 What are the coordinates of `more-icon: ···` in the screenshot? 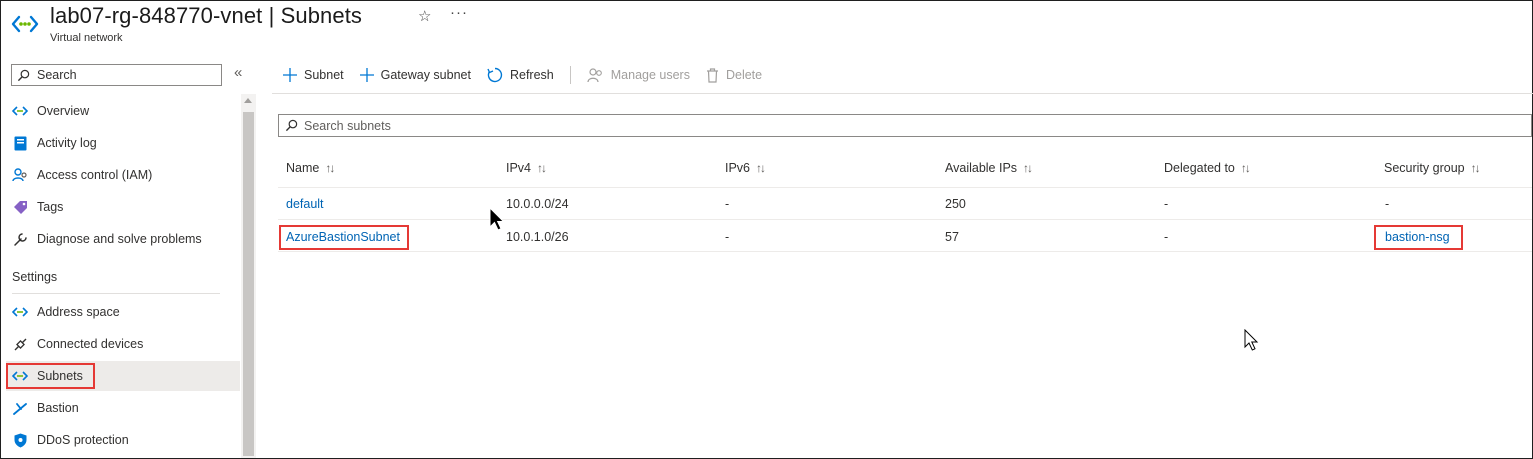 It's located at (459, 12).